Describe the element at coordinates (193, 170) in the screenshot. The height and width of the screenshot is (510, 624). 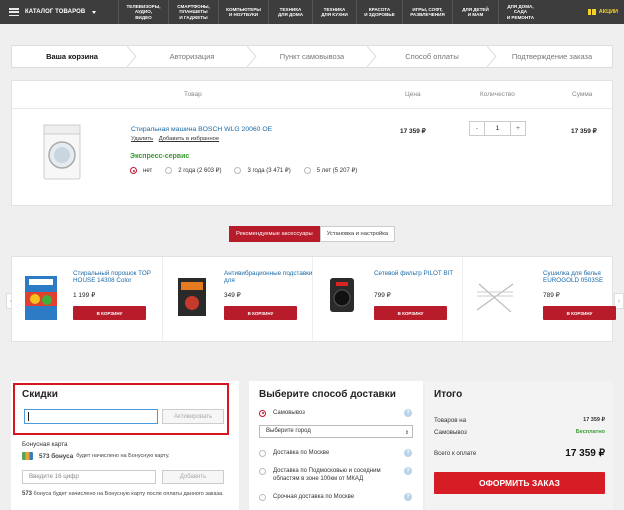
I see `warranty-option-2y: 2 года (2 603 ₽)` at that location.